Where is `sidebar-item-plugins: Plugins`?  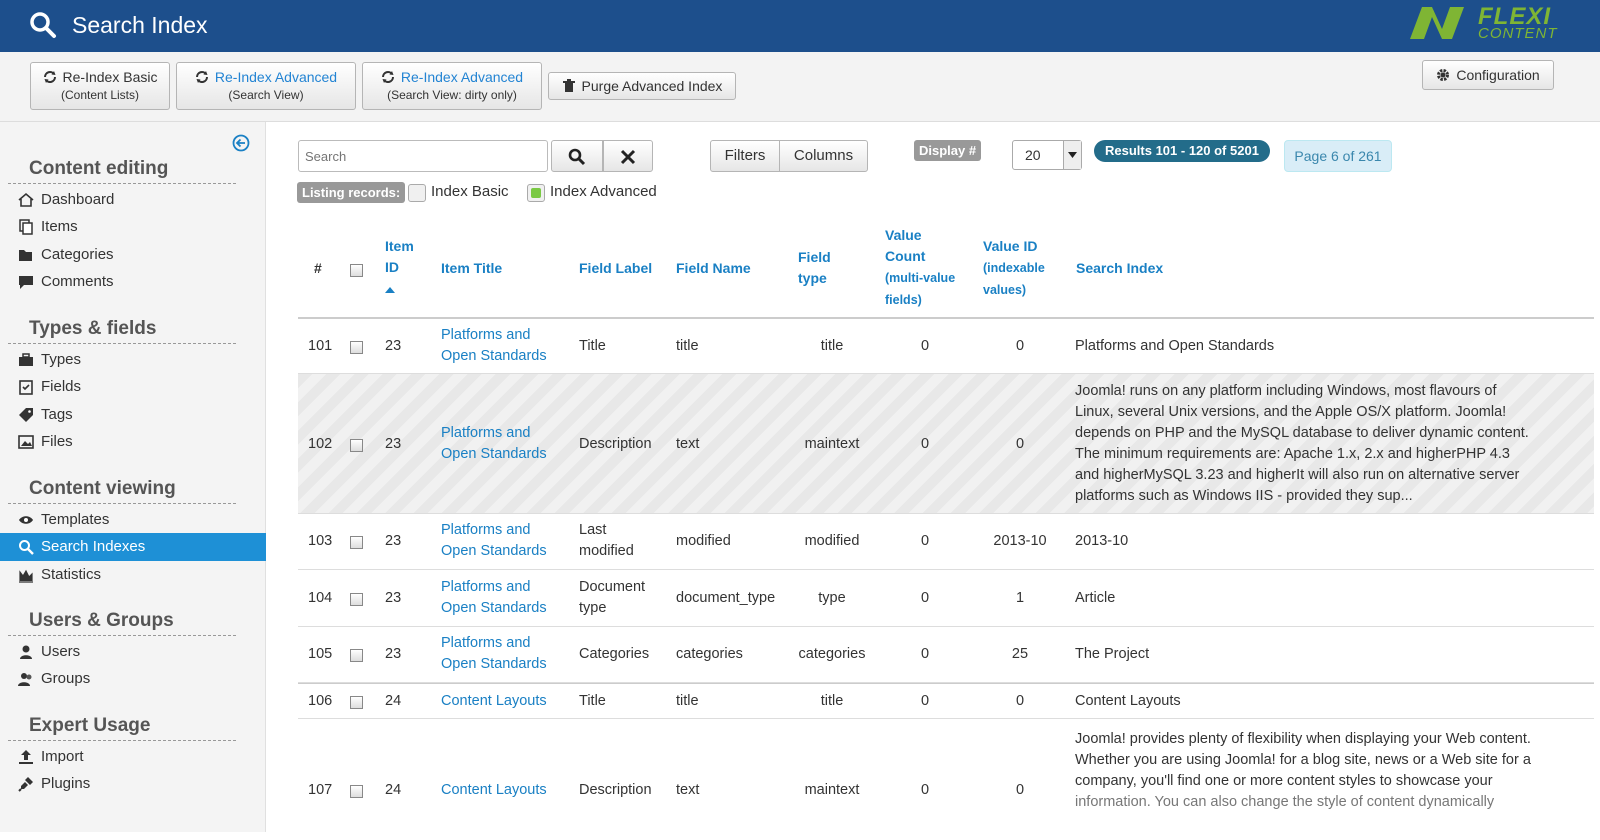
sidebar-item-plugins: Plugins is located at coordinates (133, 784).